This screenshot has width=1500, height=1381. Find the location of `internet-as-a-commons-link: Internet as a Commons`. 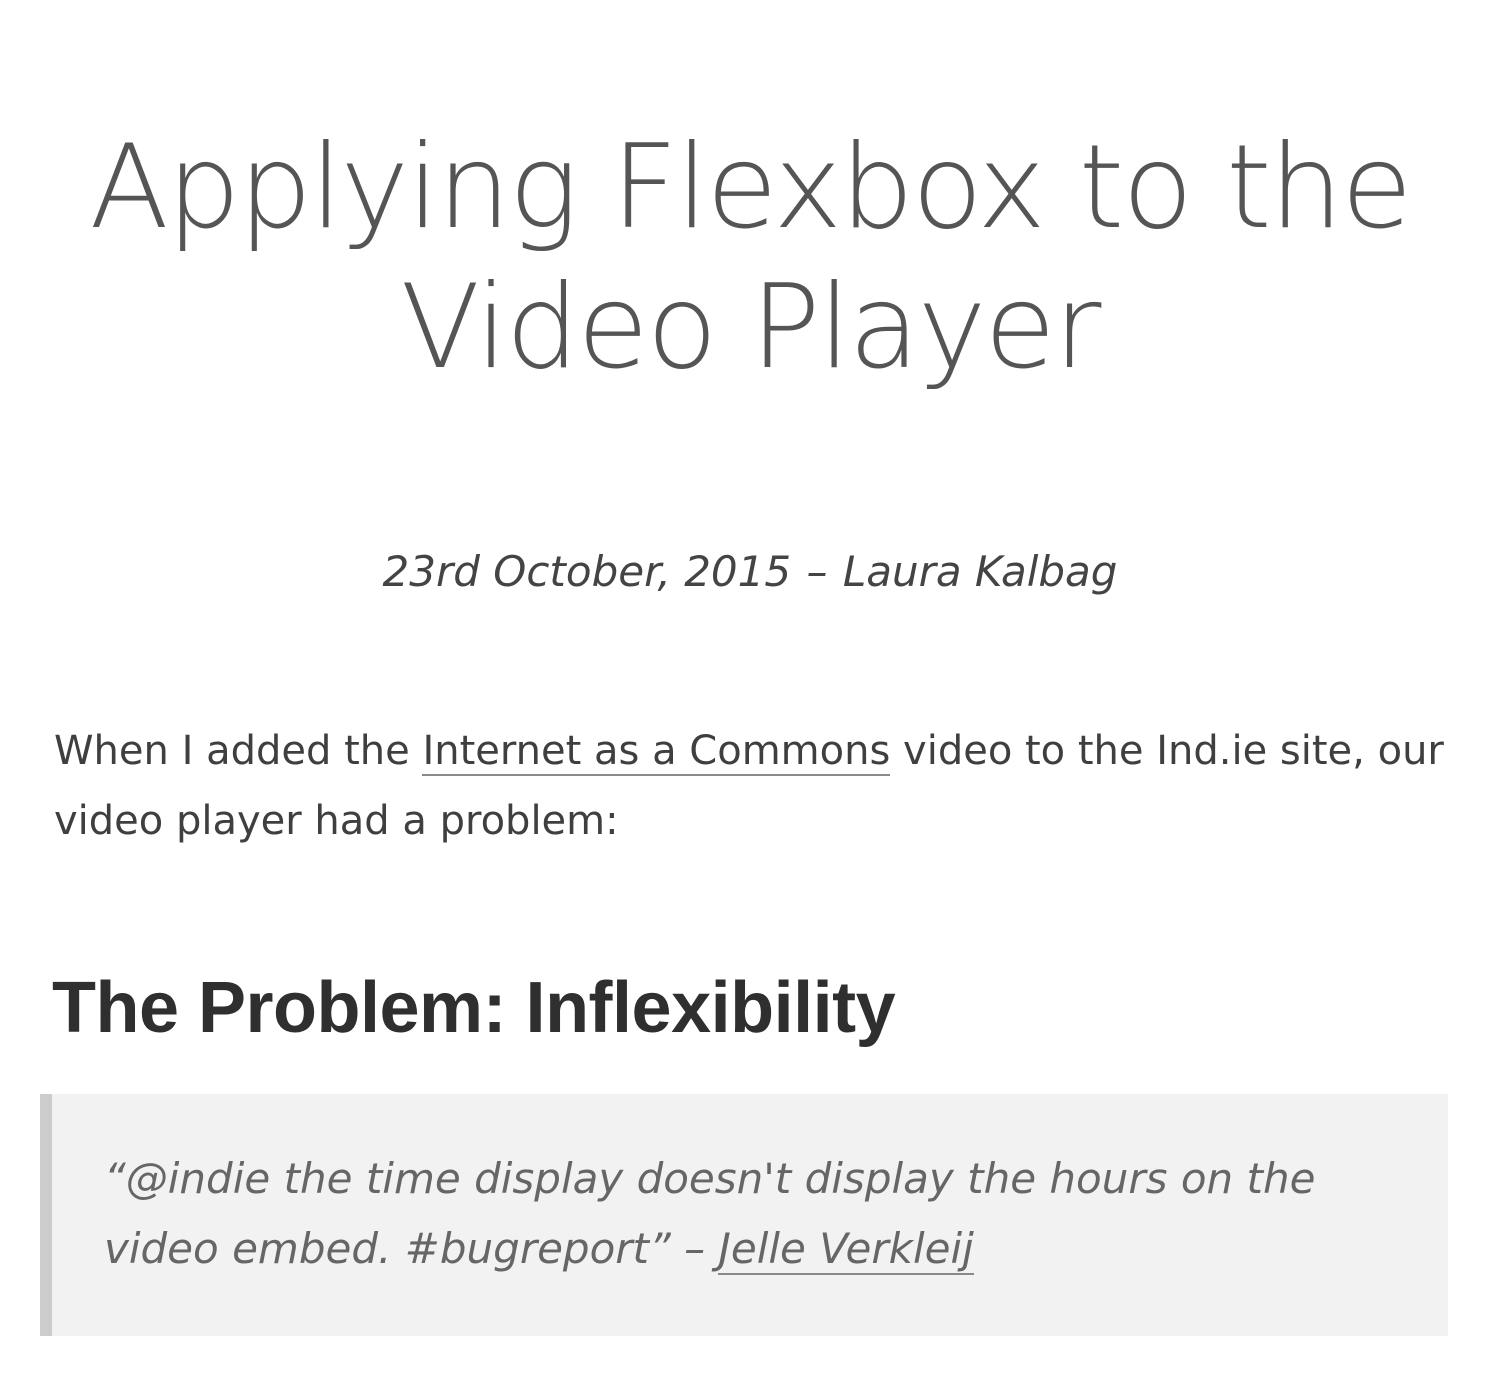

internet-as-a-commons-link: Internet as a Commons is located at coordinates (656, 752).